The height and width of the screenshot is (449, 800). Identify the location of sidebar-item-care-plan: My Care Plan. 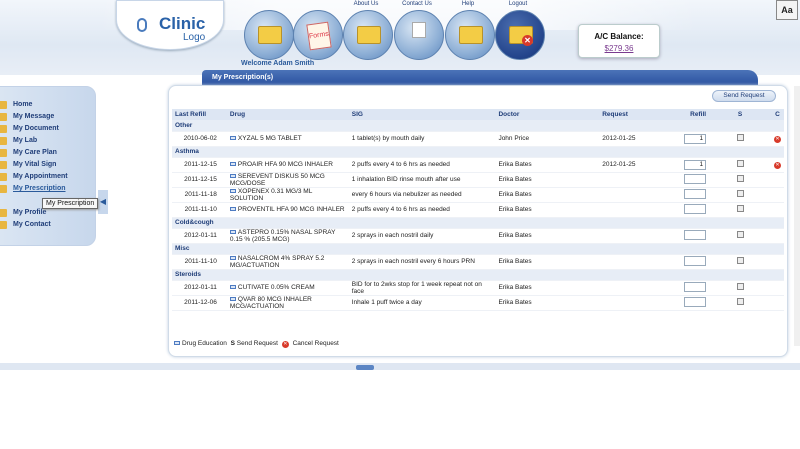
(35, 152).